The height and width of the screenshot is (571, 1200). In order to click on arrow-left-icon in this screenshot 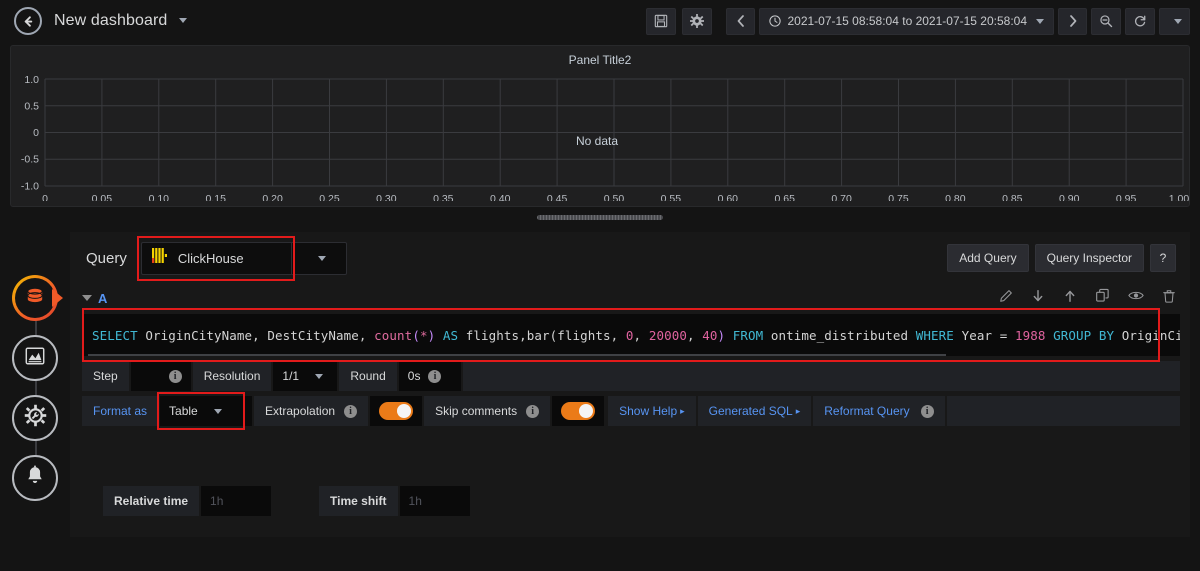, I will do `click(28, 21)`.